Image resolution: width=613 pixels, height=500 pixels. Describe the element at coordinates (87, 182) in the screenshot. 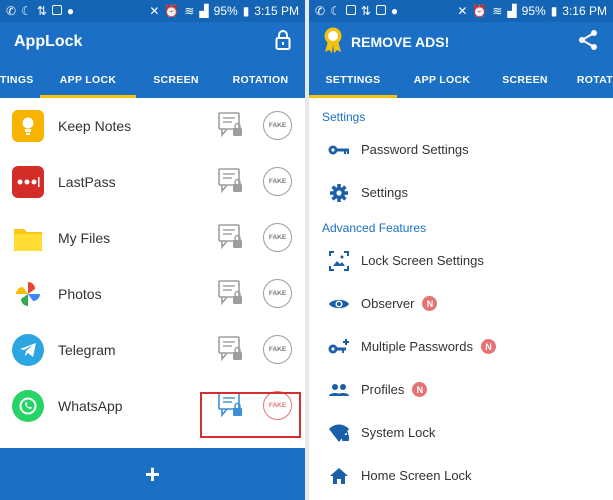

I see `app-name: LastPass` at that location.